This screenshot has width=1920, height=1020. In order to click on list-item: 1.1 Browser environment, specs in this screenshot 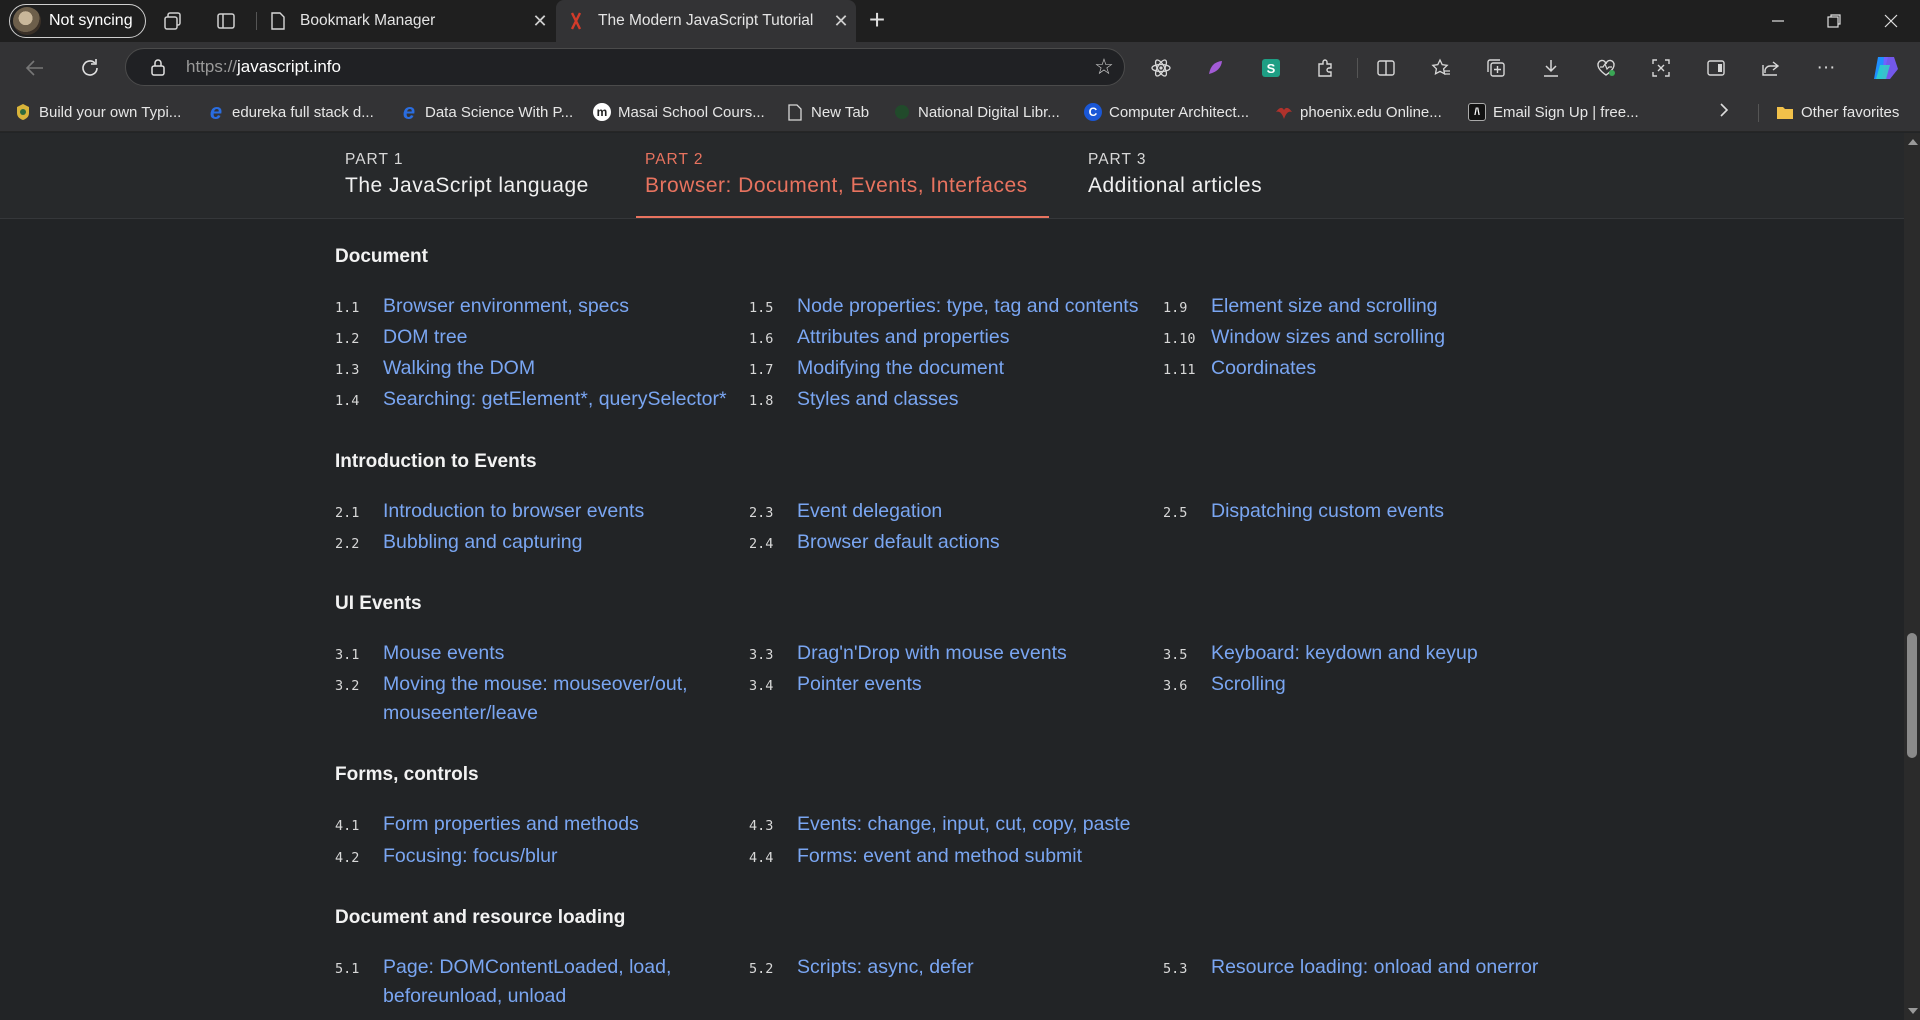, I will do `click(482, 306)`.